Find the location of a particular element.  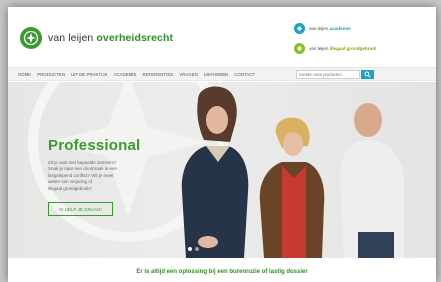

brand-logo-icon is located at coordinates (31, 38).